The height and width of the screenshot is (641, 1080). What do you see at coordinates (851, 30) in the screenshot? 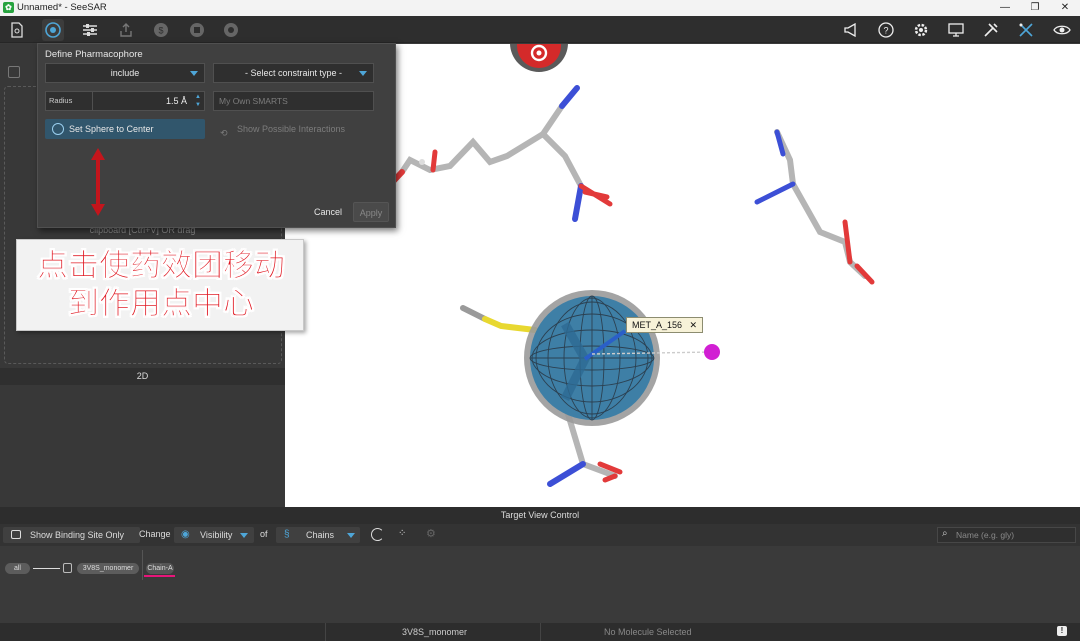
I see `megaphone-icon` at bounding box center [851, 30].